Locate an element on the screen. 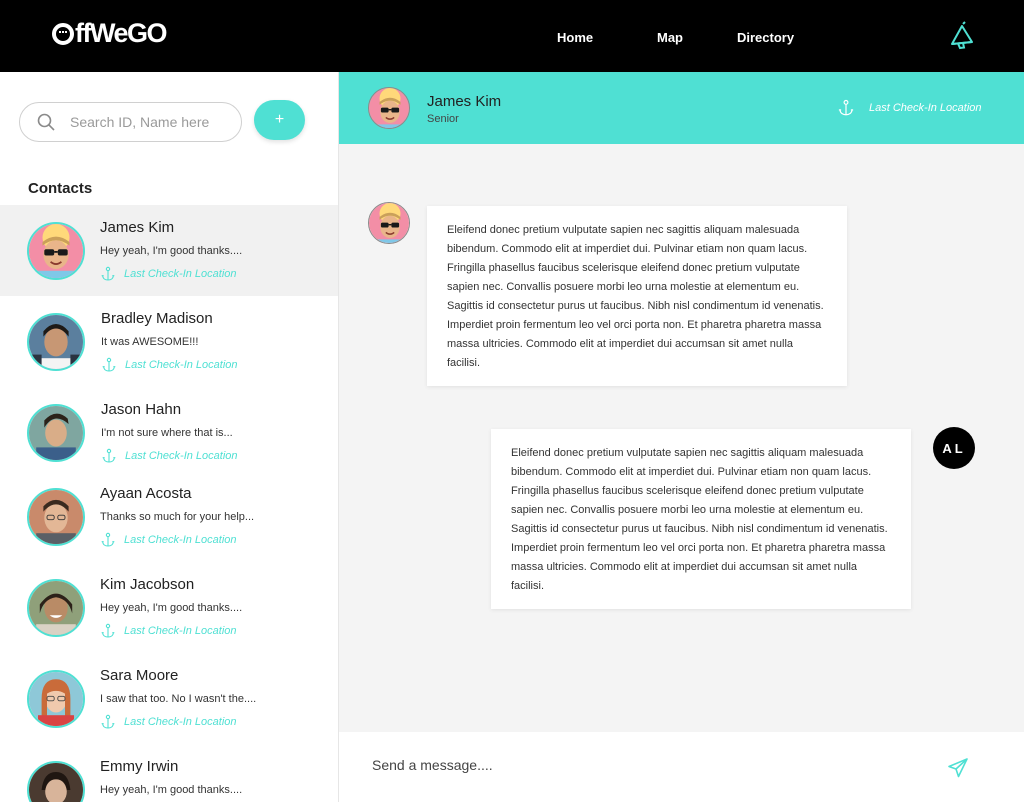 Image resolution: width=1024 pixels, height=802 pixels. contact-name: Sara Moore is located at coordinates (139, 675).